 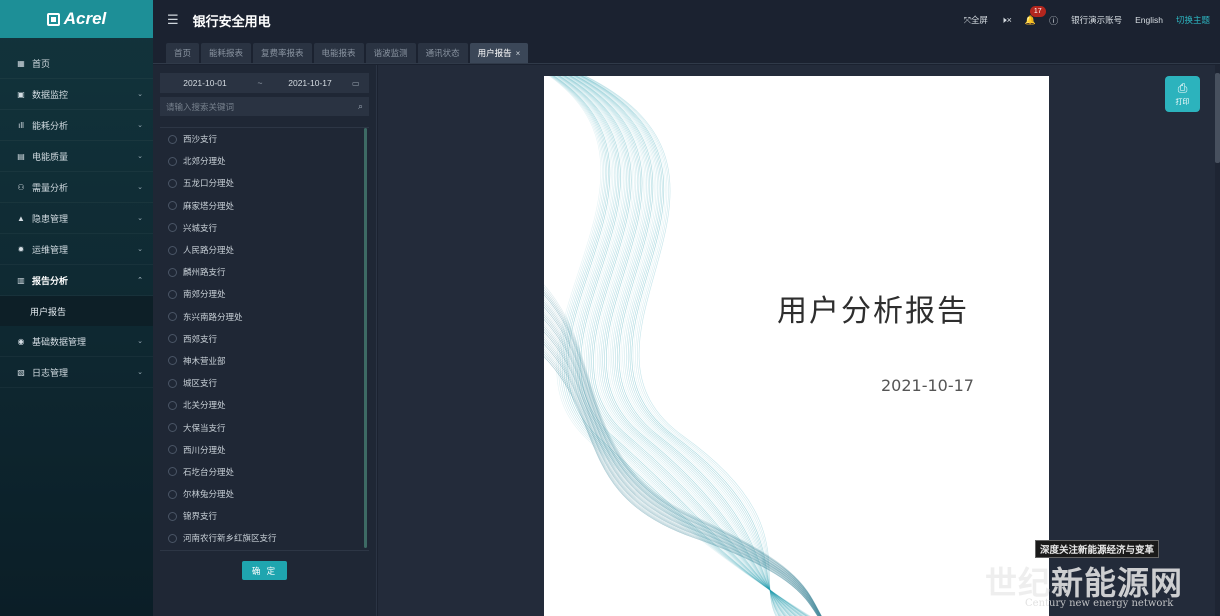 I want to click on fullscreen-button: ⤧全屏, so click(x=976, y=20).